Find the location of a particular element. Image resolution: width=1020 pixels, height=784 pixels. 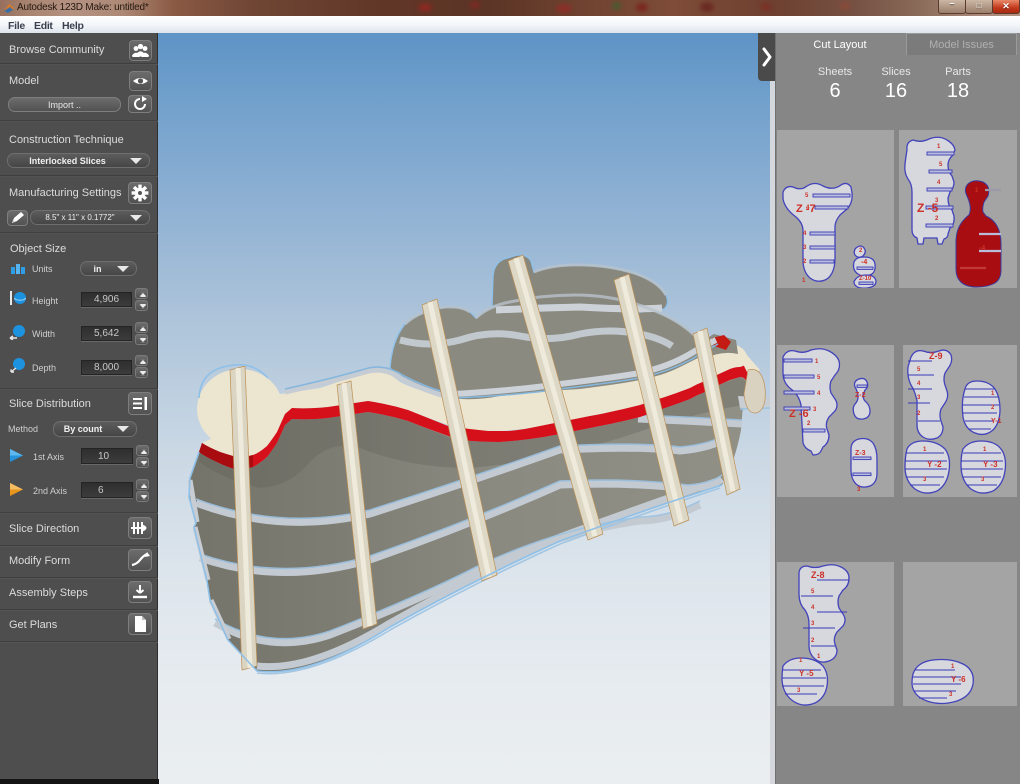

svg-text: Y -5 is located at coordinates (806, 673).